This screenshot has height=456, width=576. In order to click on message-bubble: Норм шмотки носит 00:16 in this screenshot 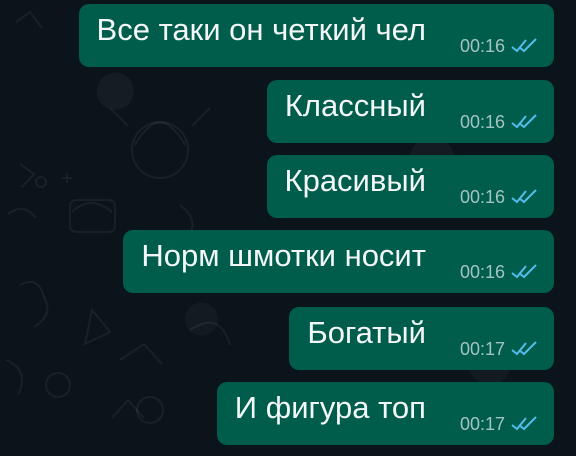, I will do `click(338, 261)`.